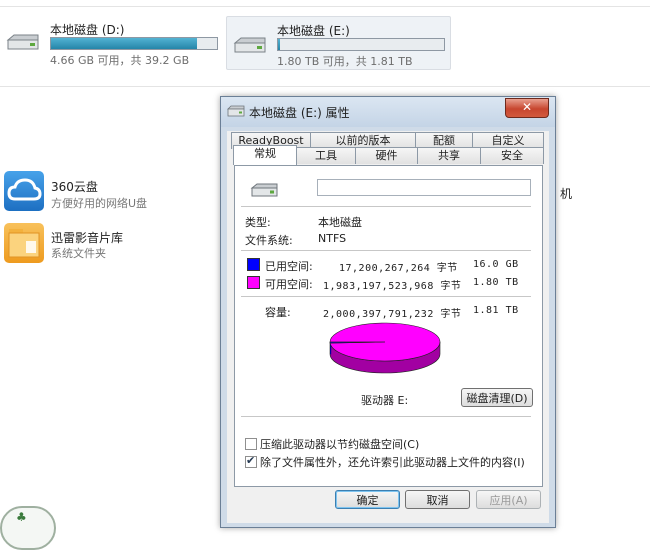 This screenshot has width=650, height=550. Describe the element at coordinates (24, 191) in the screenshot. I see `cloud-icon` at that location.